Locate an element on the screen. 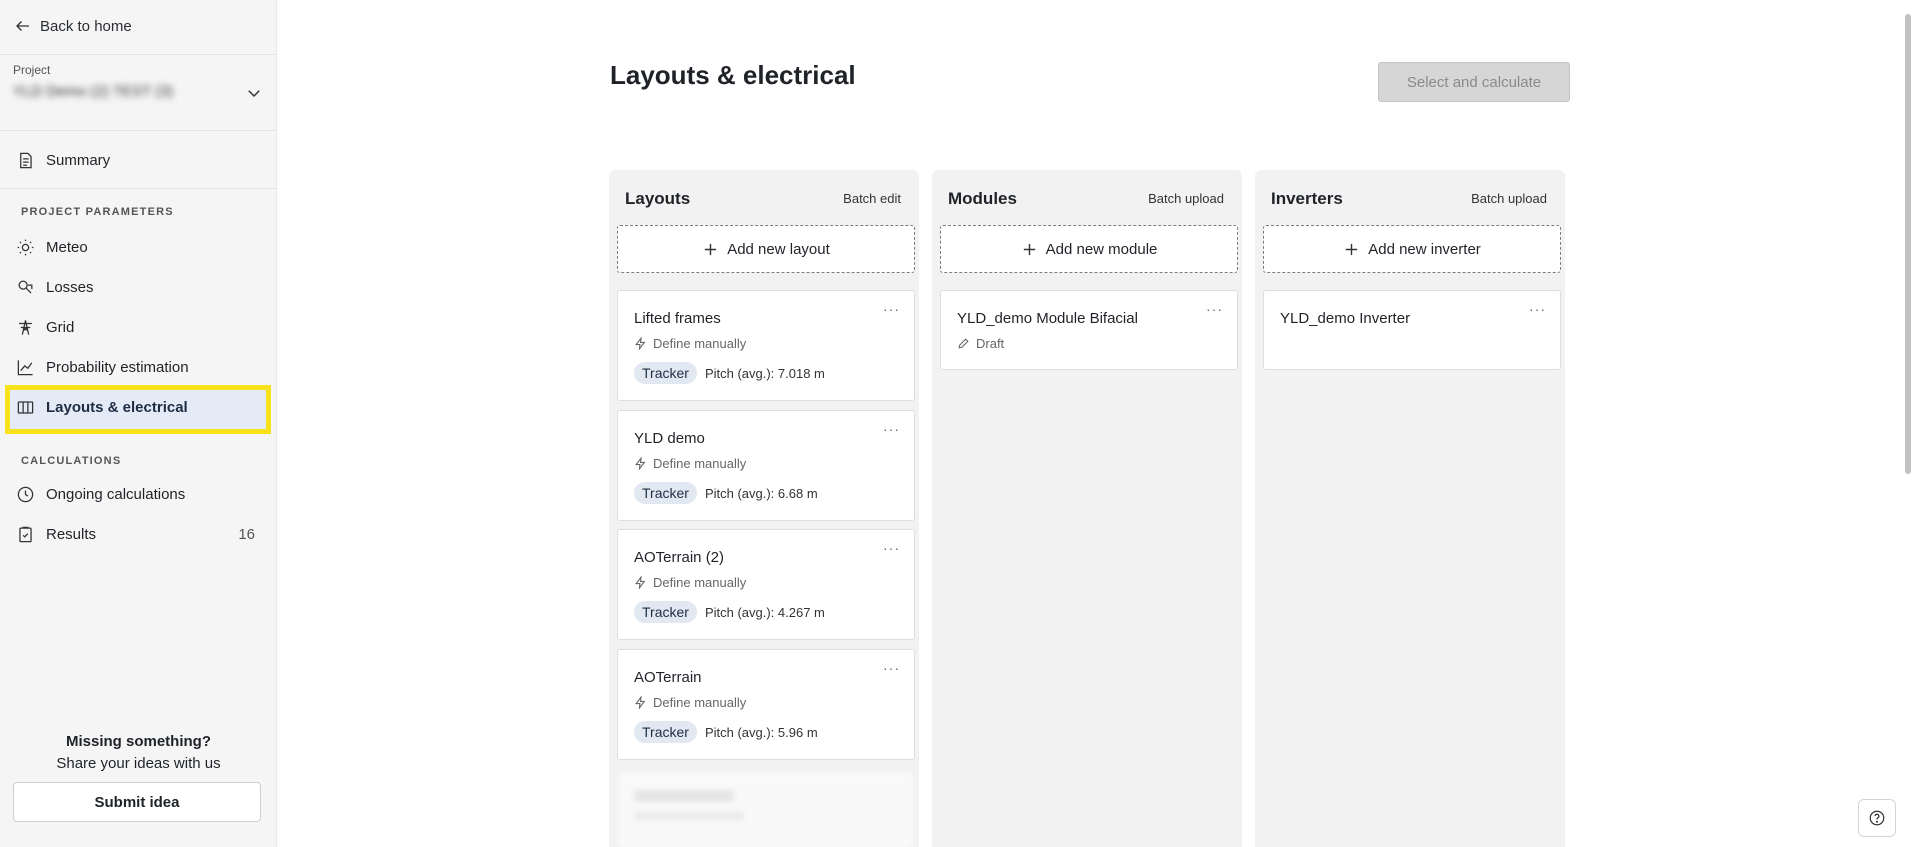  project-name: YLD Demo (2) TEST (3) is located at coordinates (93, 91).